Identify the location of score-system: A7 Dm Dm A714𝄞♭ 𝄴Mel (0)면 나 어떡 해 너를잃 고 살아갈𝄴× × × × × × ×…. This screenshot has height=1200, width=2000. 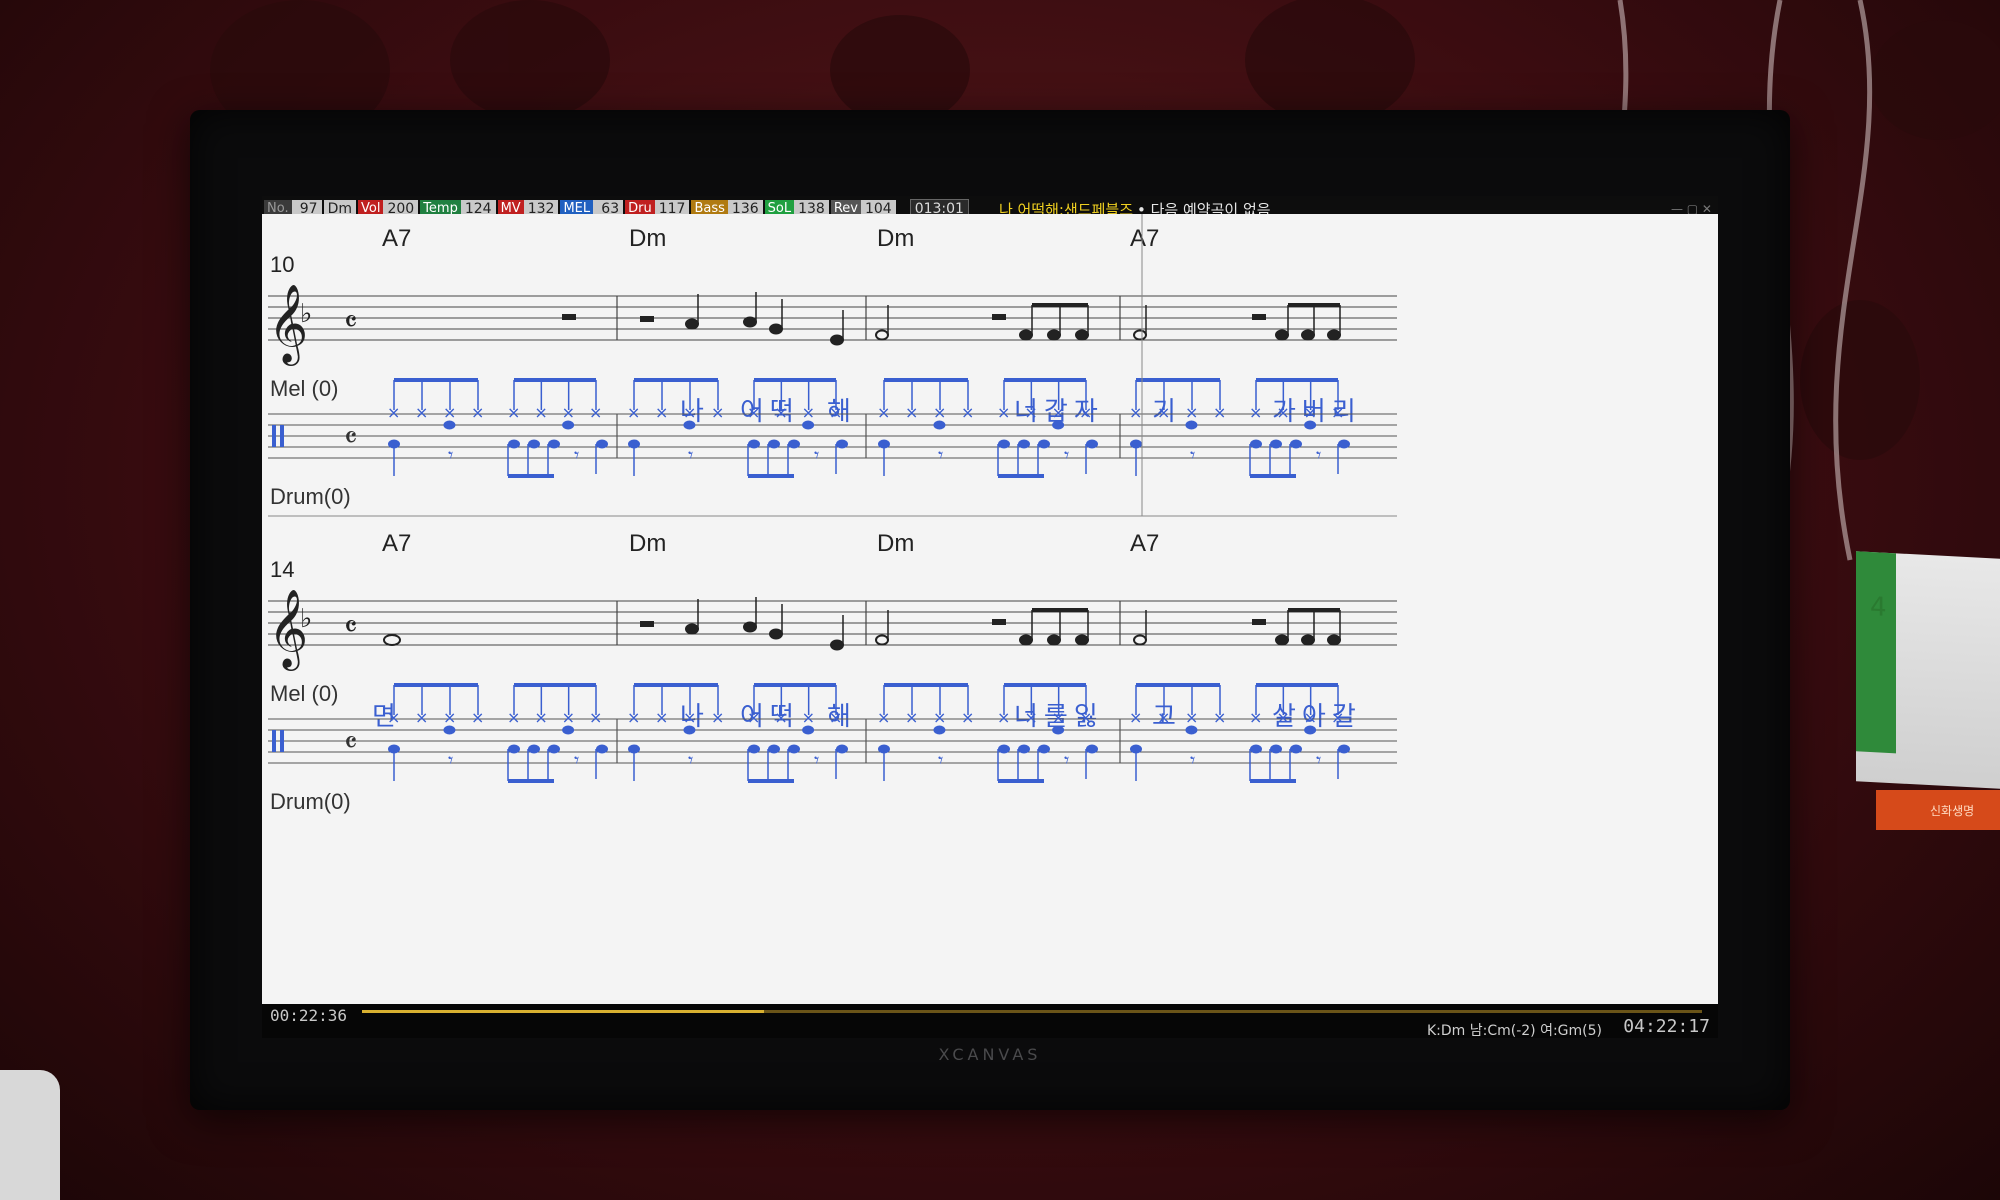
(832, 672).